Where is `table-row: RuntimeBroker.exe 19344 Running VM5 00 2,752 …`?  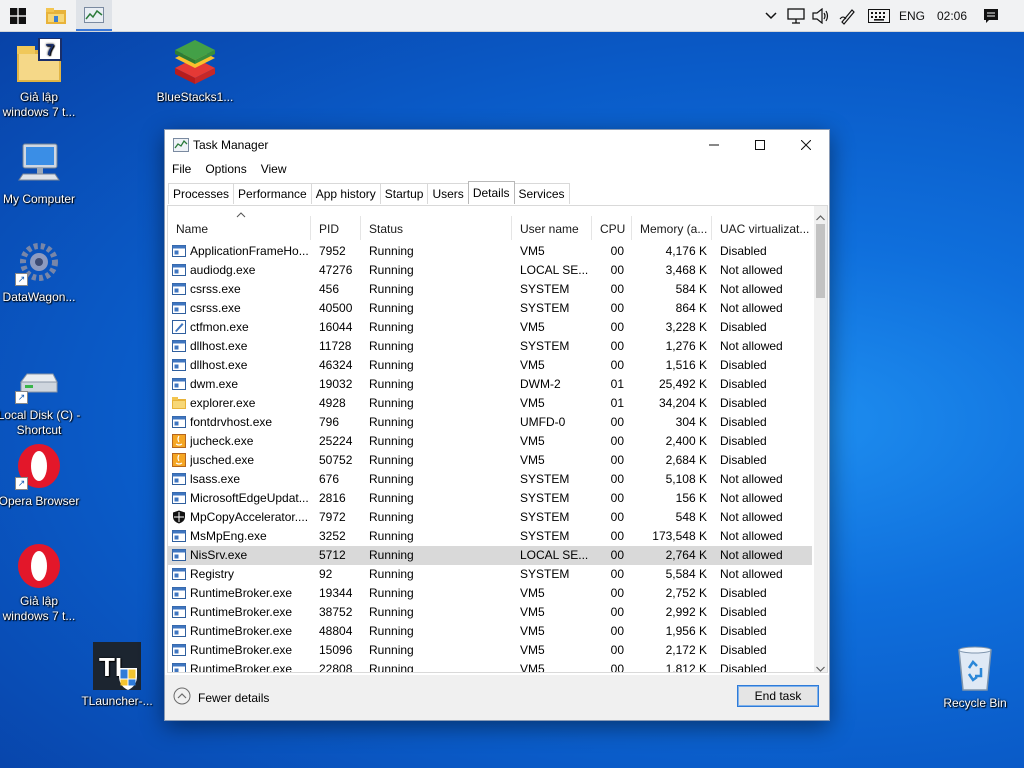 table-row: RuntimeBroker.exe 19344 Running VM5 00 2,752 … is located at coordinates (490, 593).